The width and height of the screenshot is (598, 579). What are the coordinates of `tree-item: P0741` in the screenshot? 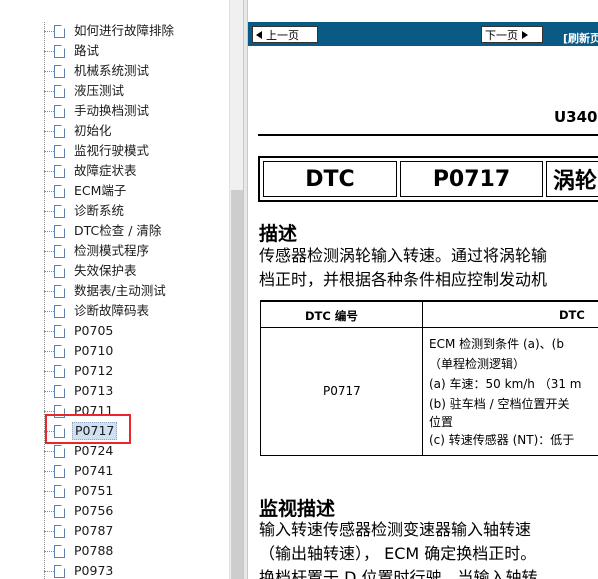 It's located at (79, 471).